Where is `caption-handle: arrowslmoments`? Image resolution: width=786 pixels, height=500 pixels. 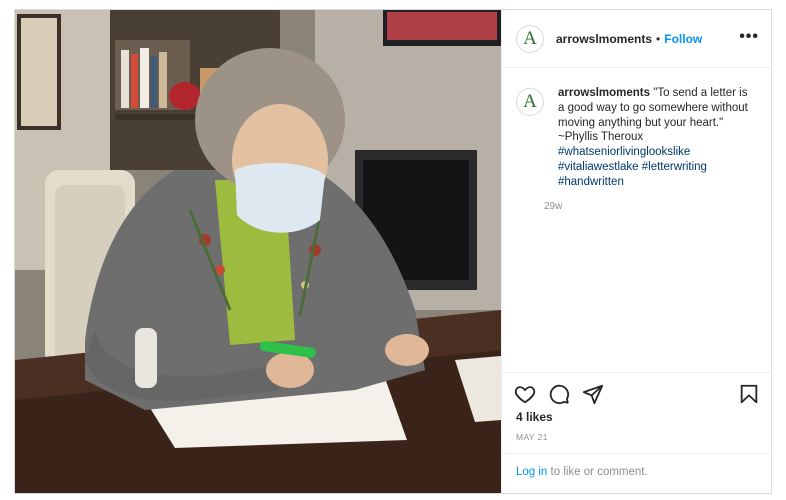 caption-handle: arrowslmoments is located at coordinates (604, 93).